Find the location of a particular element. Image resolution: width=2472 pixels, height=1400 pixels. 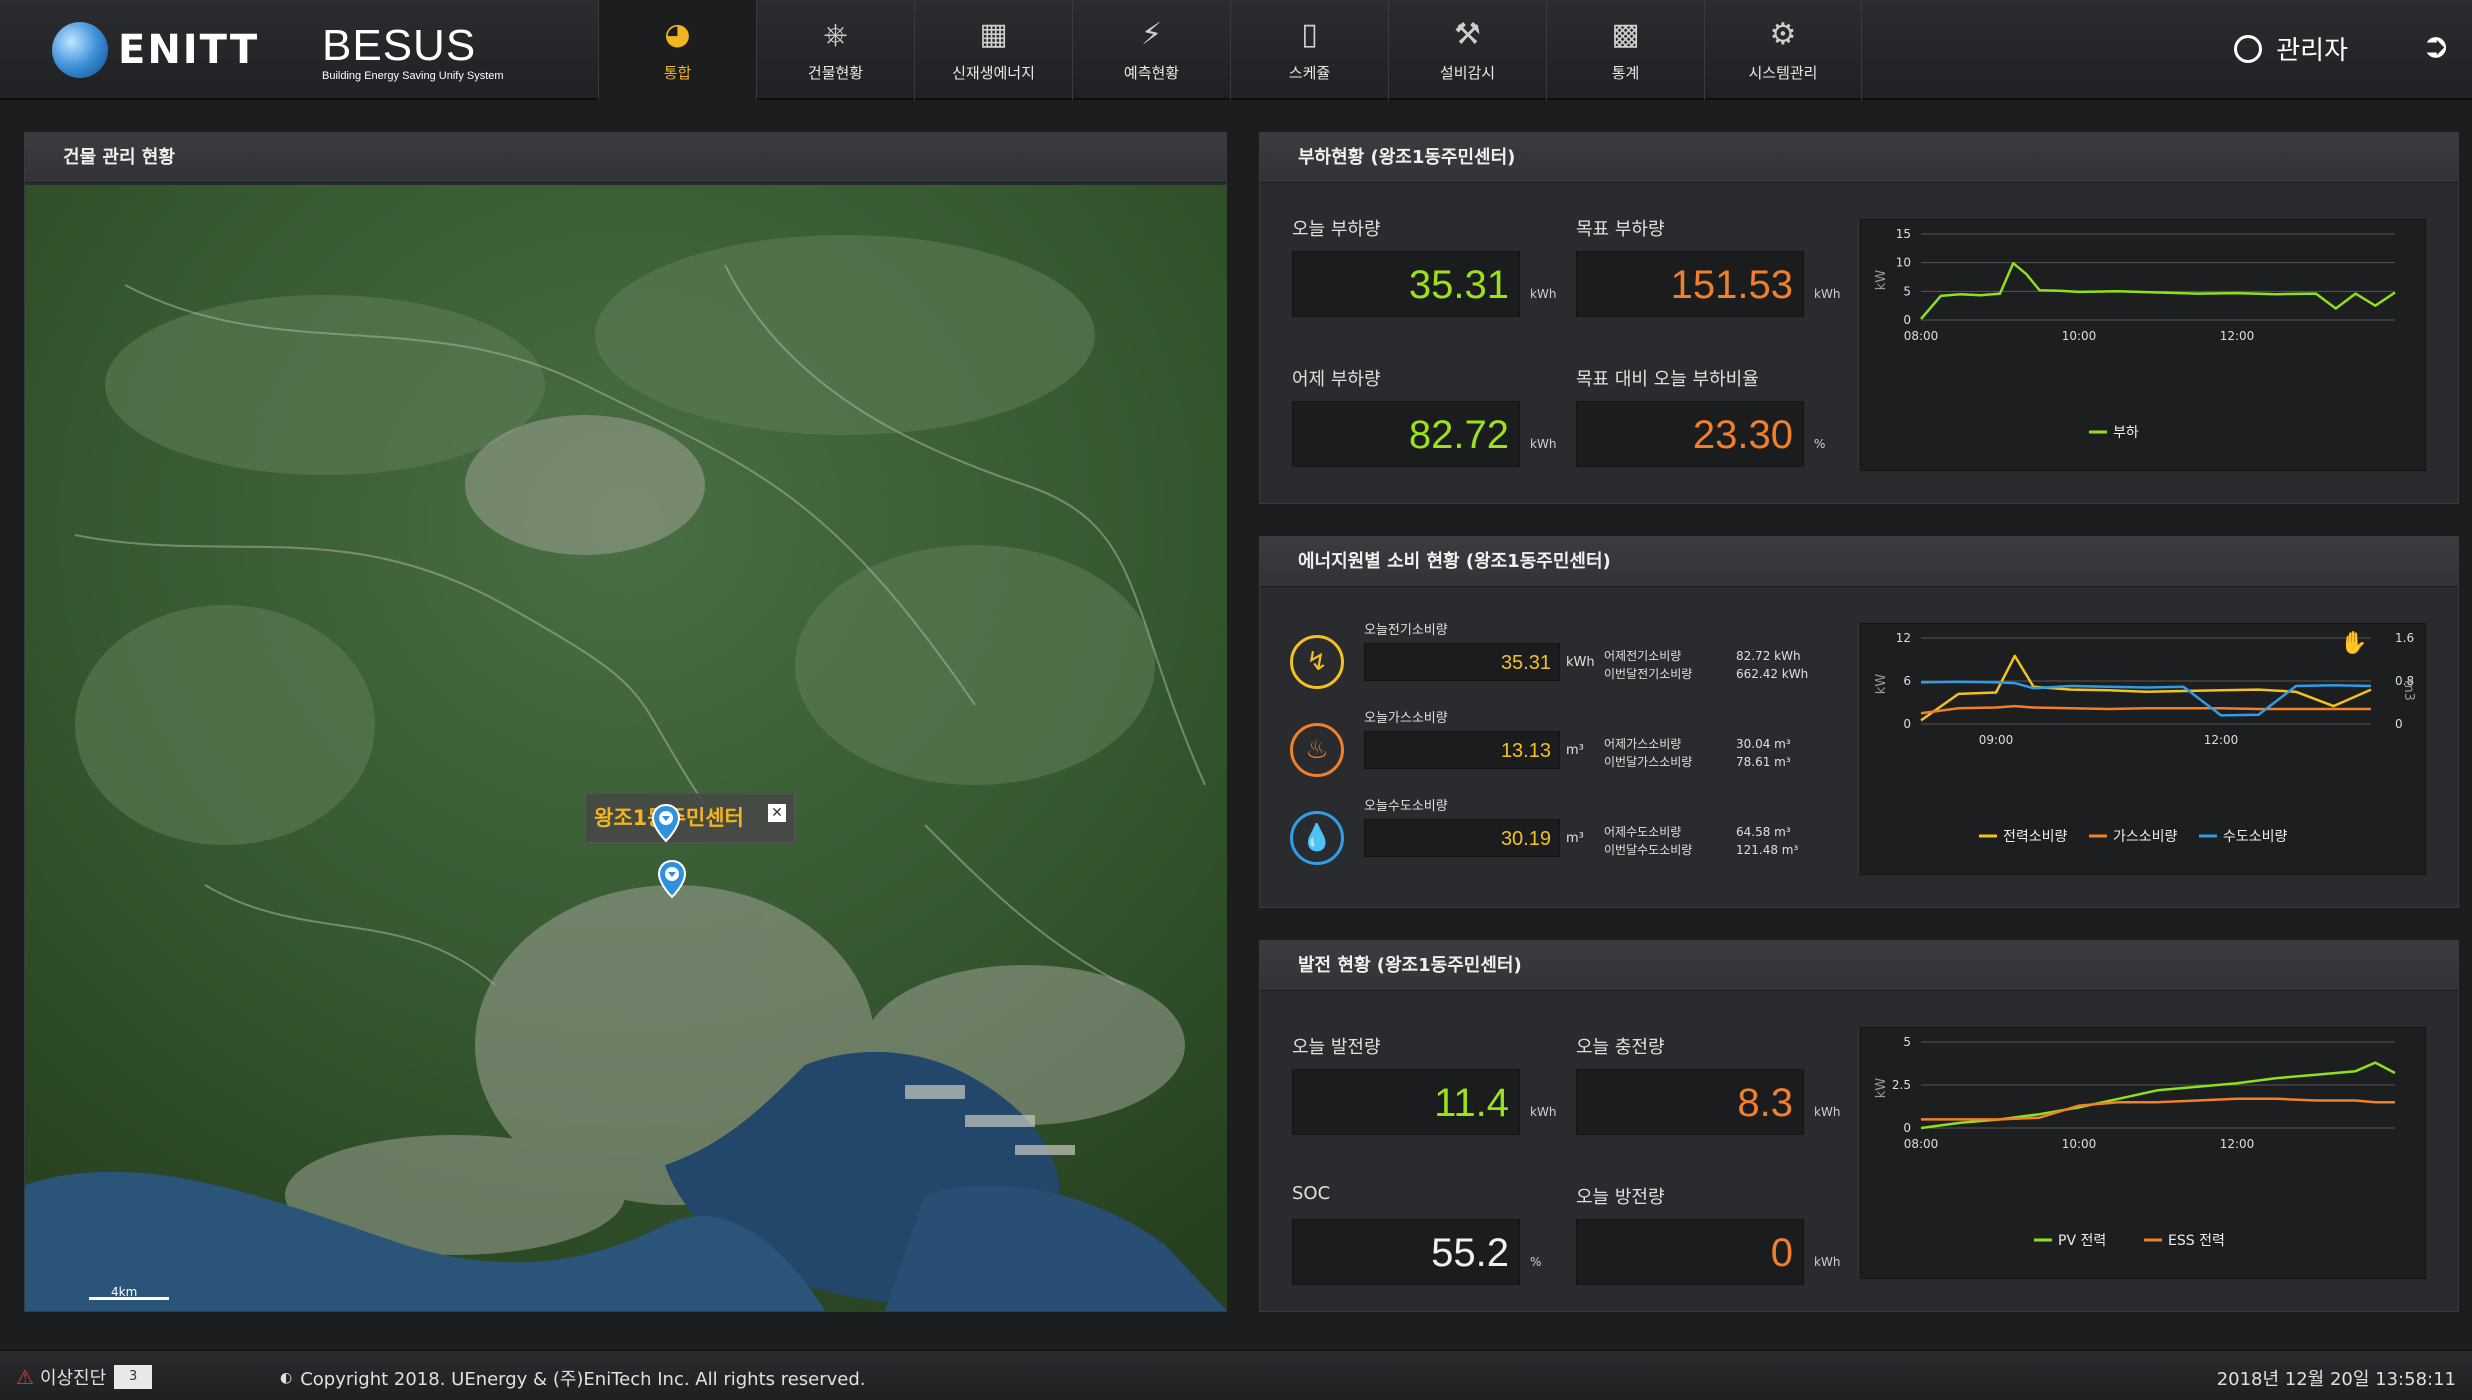

monitor-wrench-icon: ⚒ is located at coordinates (1467, 34).